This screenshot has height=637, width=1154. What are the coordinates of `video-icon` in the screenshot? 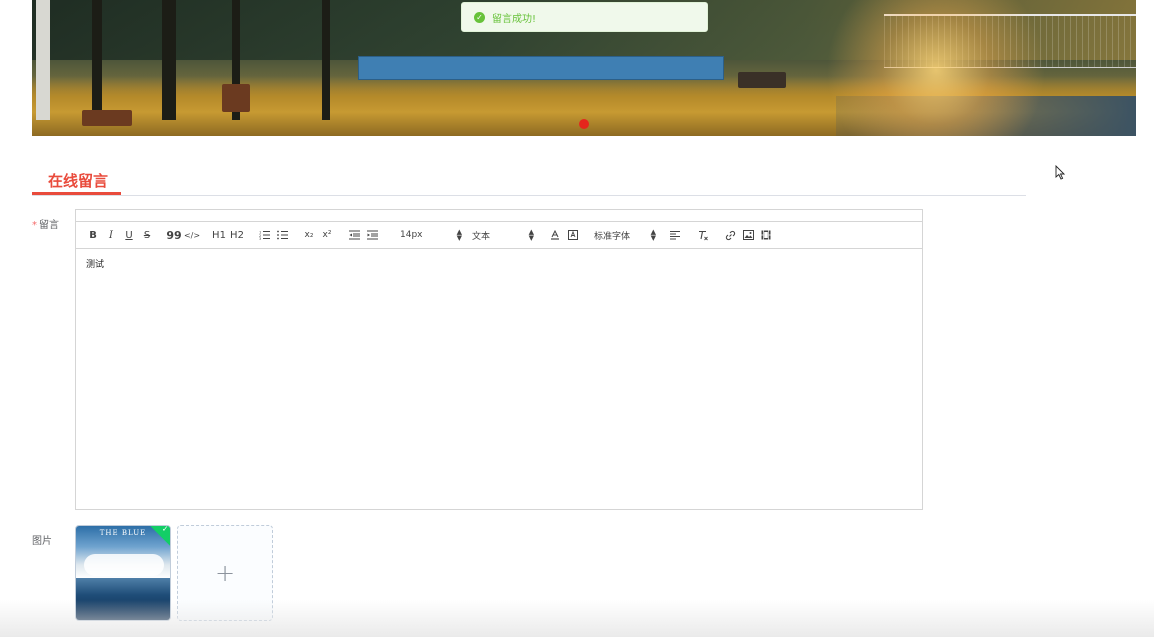 It's located at (766, 235).